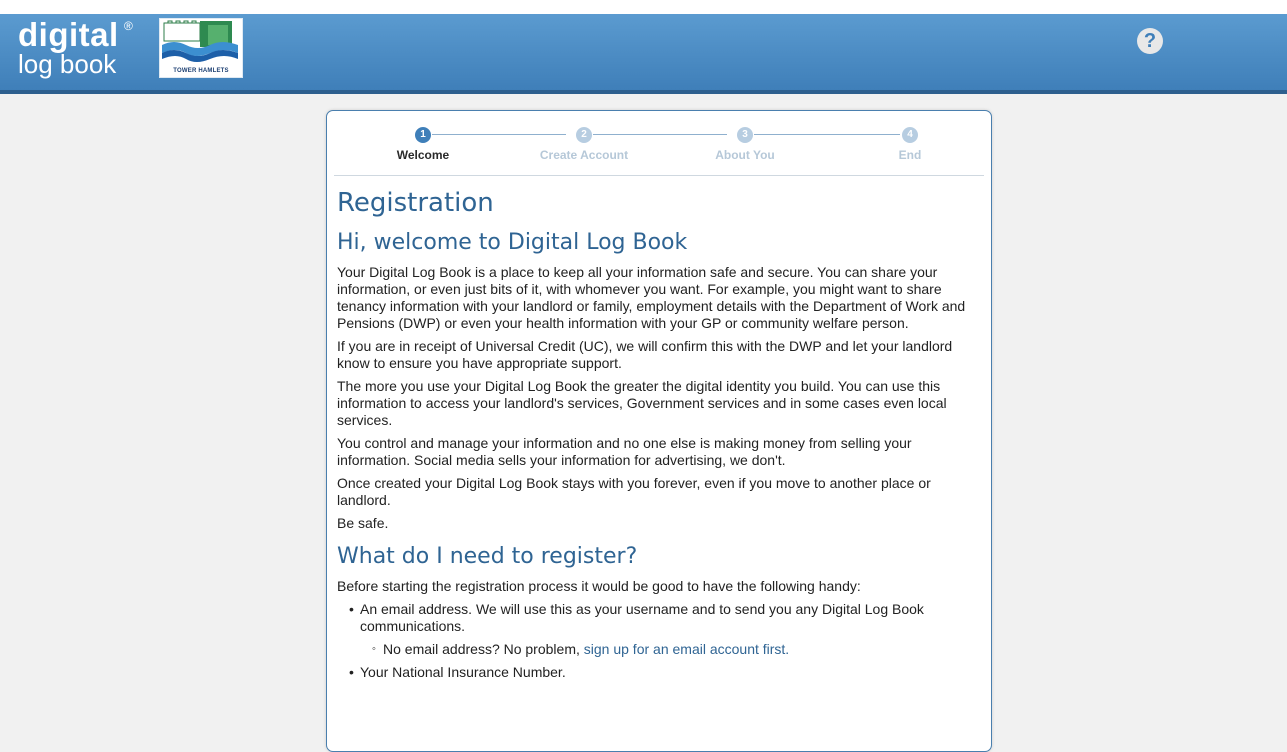 The image size is (1287, 752). I want to click on step-label: Welcome, so click(423, 155).